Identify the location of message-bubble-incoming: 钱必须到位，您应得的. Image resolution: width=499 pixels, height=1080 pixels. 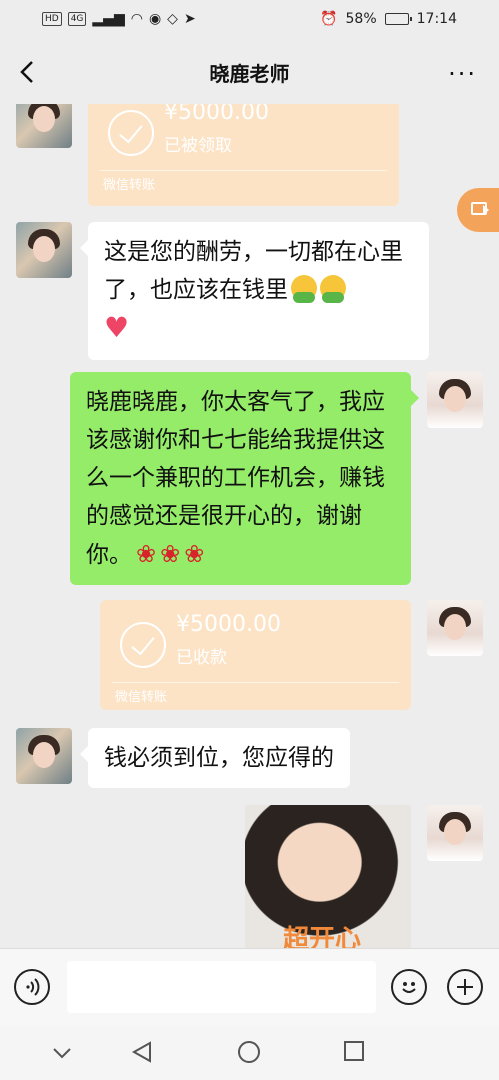
(215, 758).